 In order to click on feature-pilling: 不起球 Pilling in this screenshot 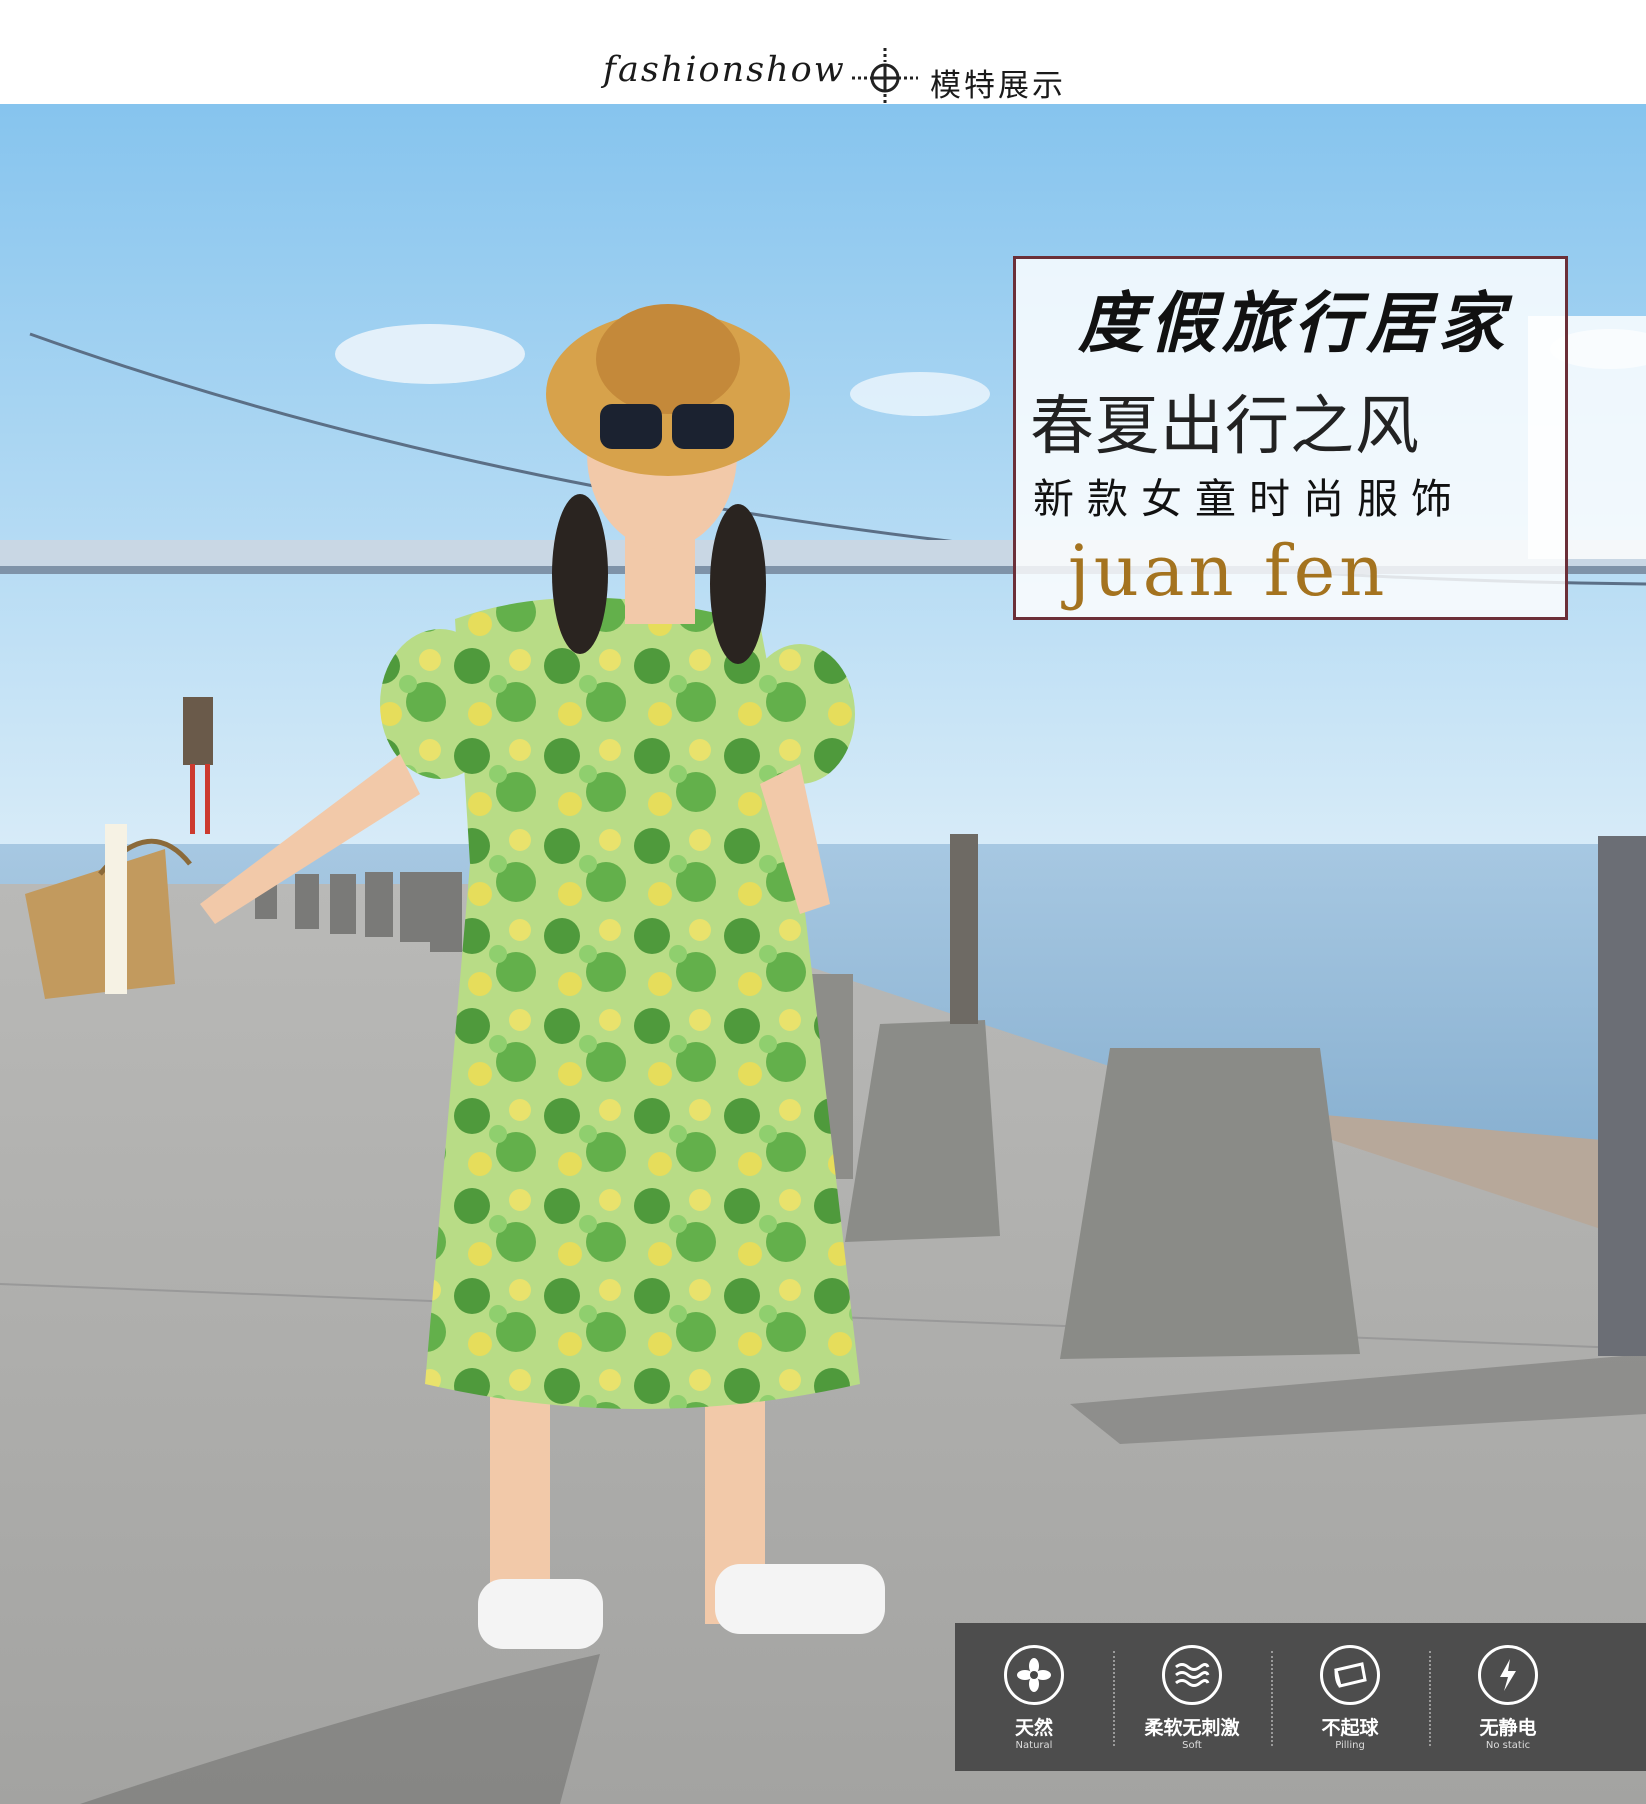, I will do `click(1350, 1697)`.